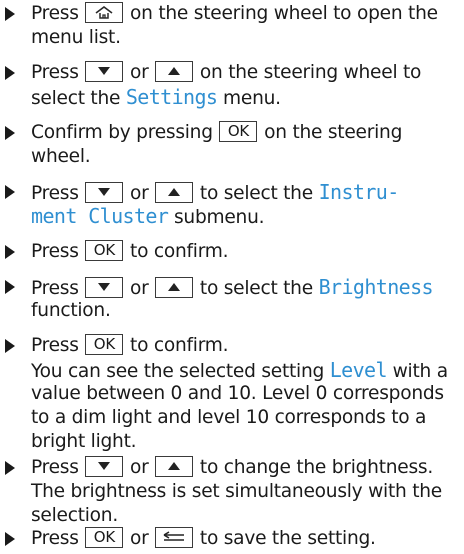 Image resolution: width=464 pixels, height=554 pixels. What do you see at coordinates (333, 132) in the screenshot?
I see `step-text: on the steering` at bounding box center [333, 132].